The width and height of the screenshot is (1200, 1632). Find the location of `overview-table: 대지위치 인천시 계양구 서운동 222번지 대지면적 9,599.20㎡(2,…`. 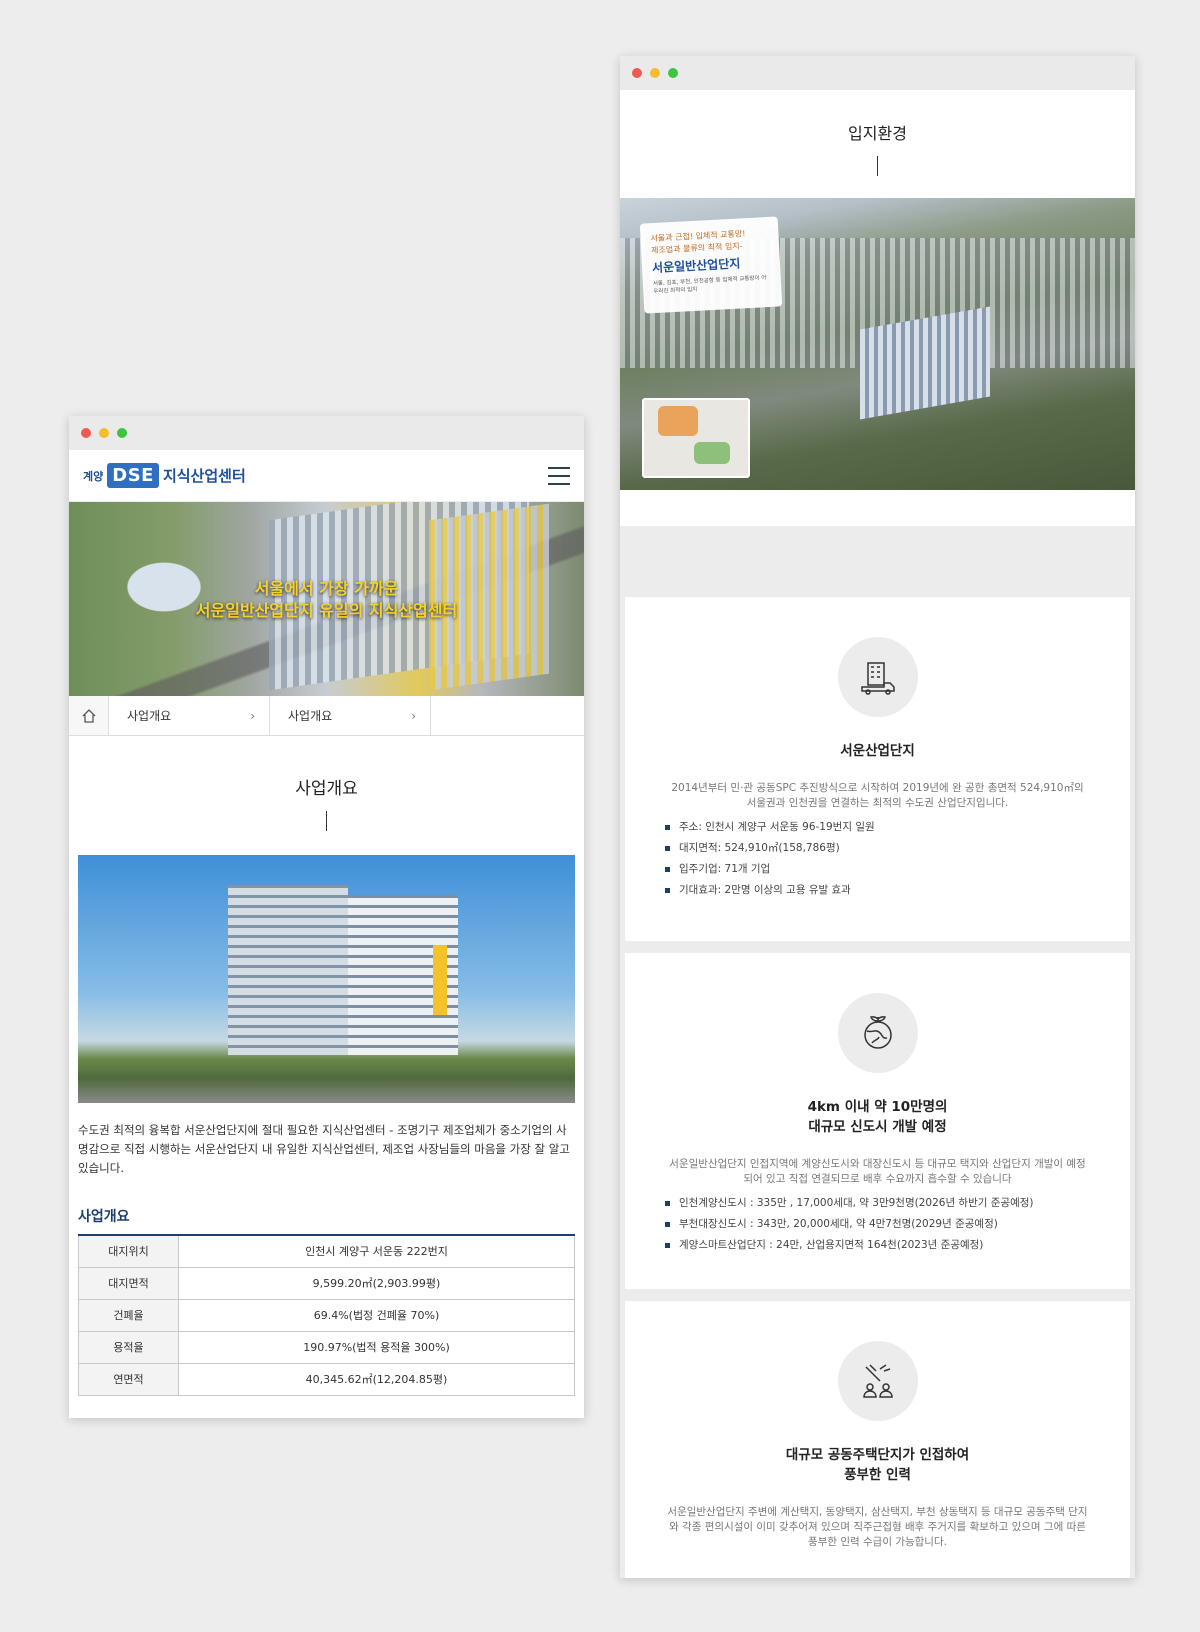

overview-table: 대지위치 인천시 계양구 서운동 222번지 대지면적 9,599.20㎡(2,… is located at coordinates (326, 1315).